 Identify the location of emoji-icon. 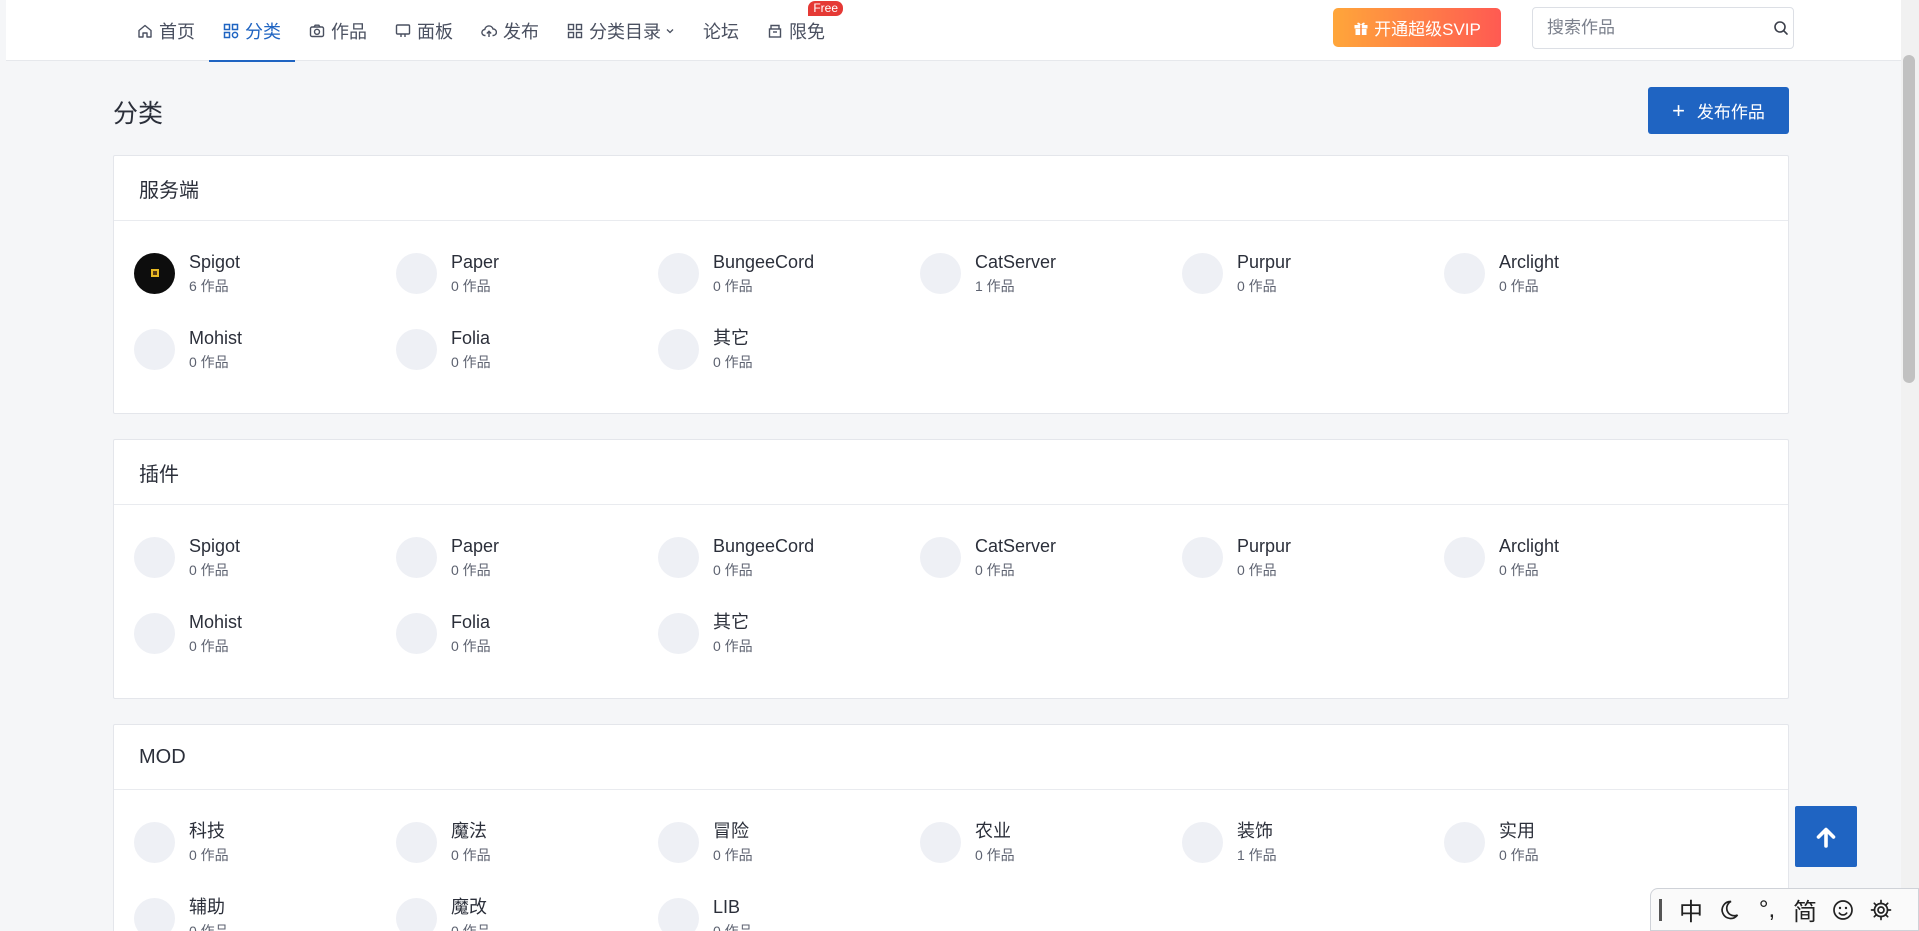
(1843, 910).